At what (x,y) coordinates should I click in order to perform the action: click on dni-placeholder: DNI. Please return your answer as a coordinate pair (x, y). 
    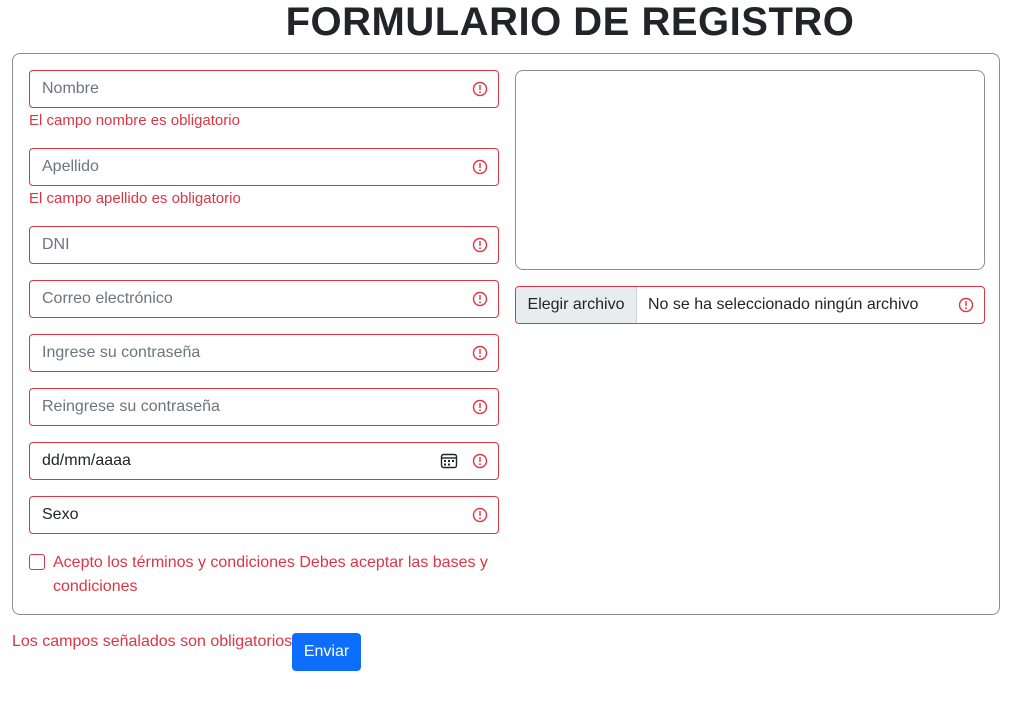
    Looking at the image, I should click on (56, 244).